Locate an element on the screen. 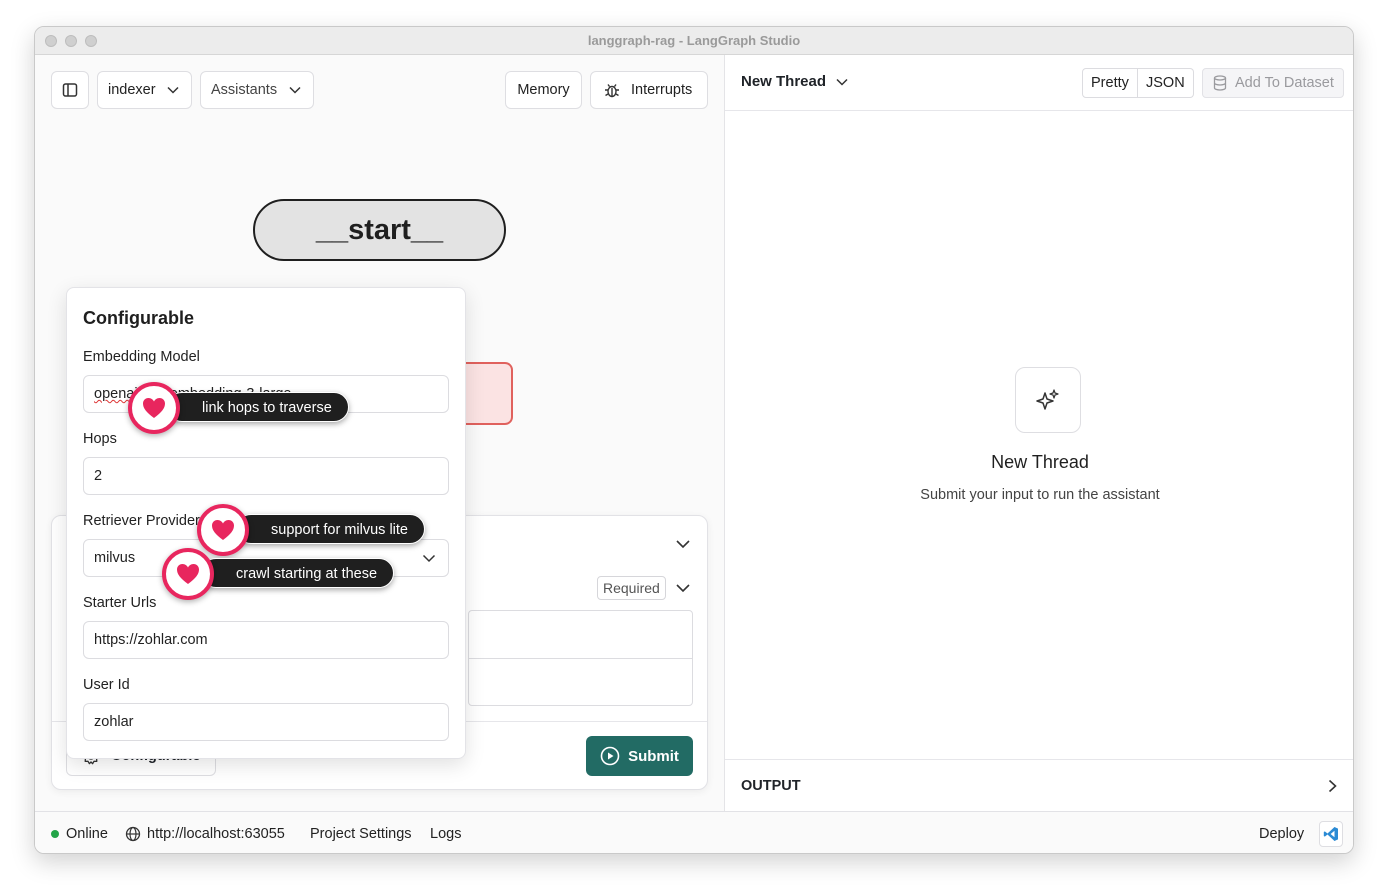 This screenshot has width=1387, height=896. thread-select: New Thread is located at coordinates (794, 81).